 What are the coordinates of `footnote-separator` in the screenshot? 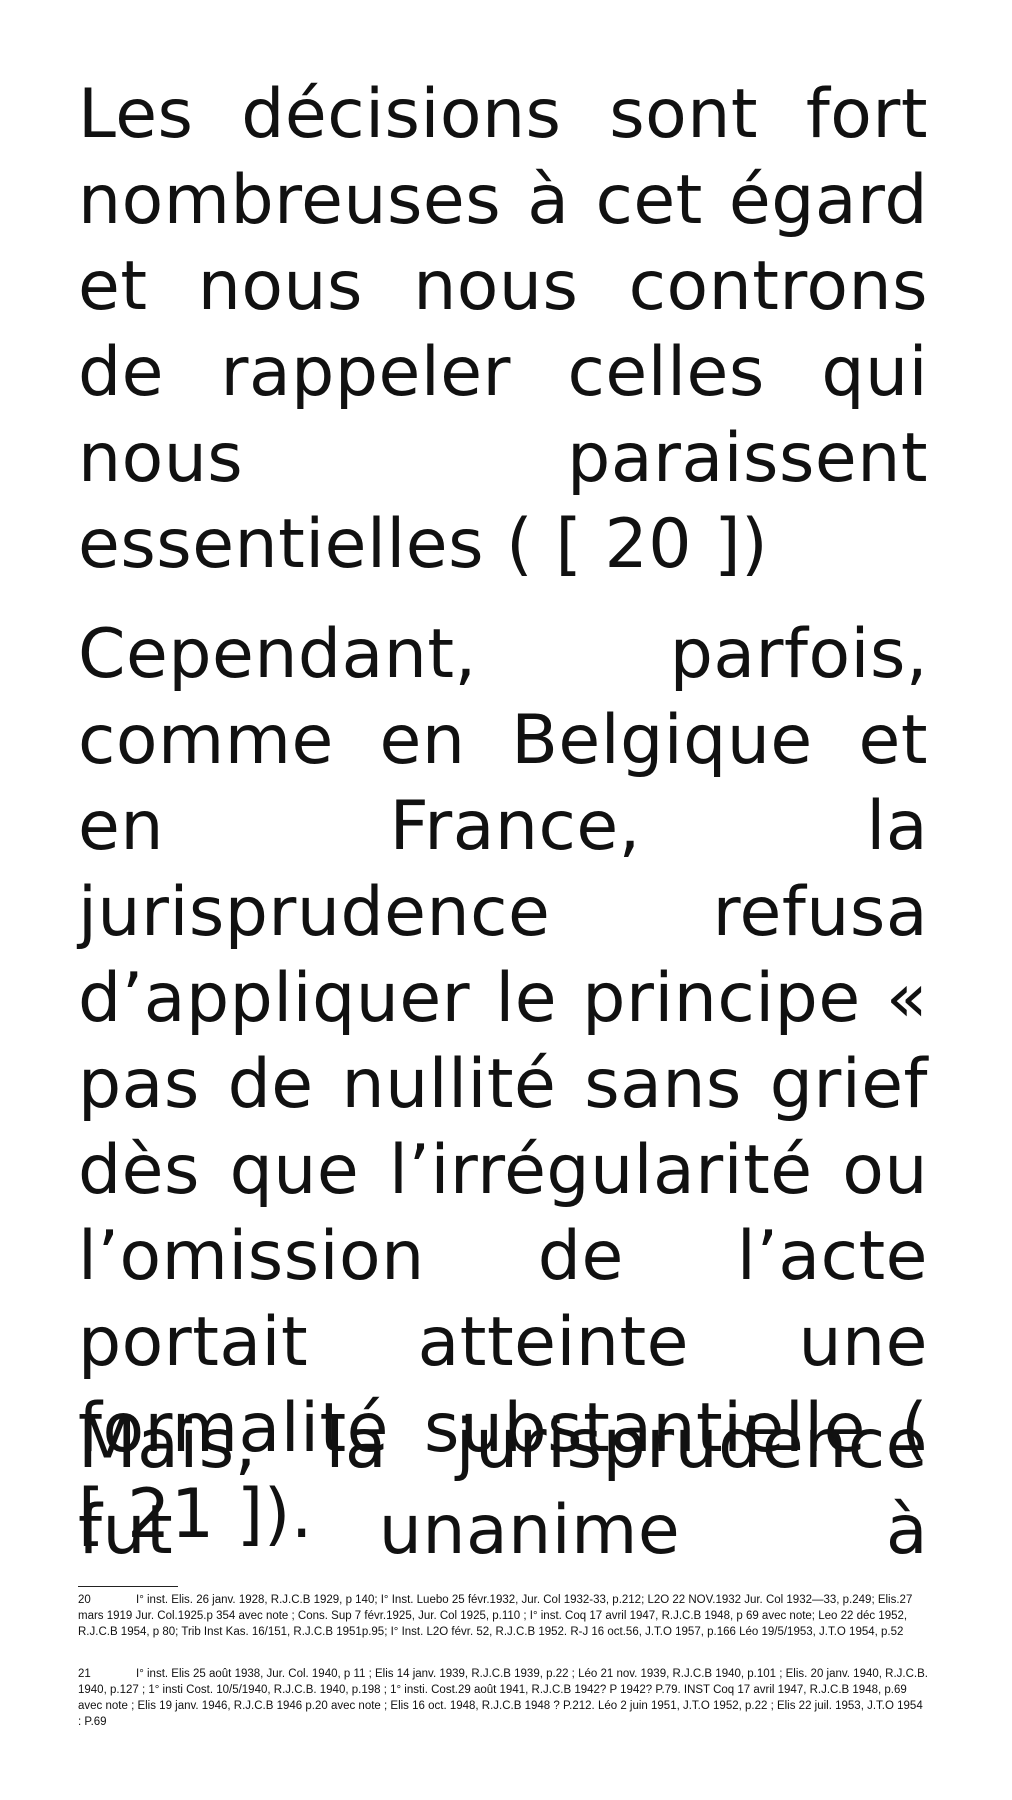 It's located at (128, 1586).